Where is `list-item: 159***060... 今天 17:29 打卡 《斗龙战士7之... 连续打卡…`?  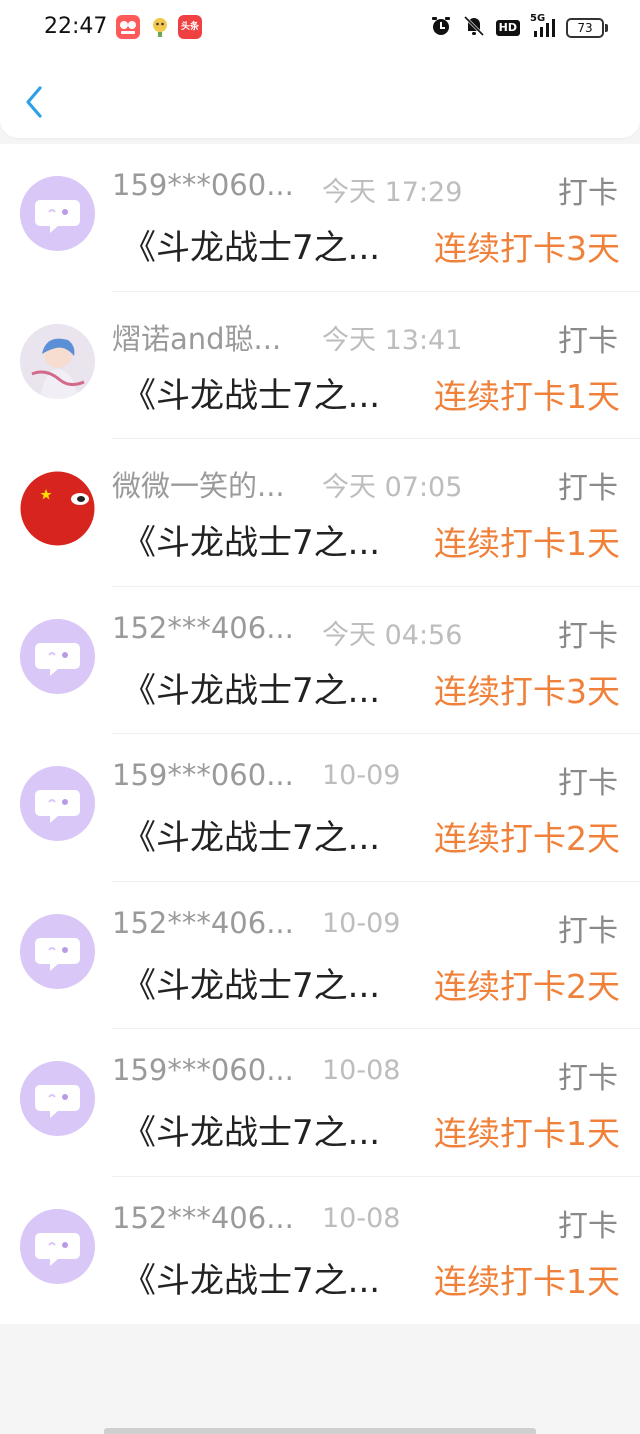 list-item: 159***060... 今天 17:29 打卡 《斗龙战士7之... 连续打卡… is located at coordinates (320, 218).